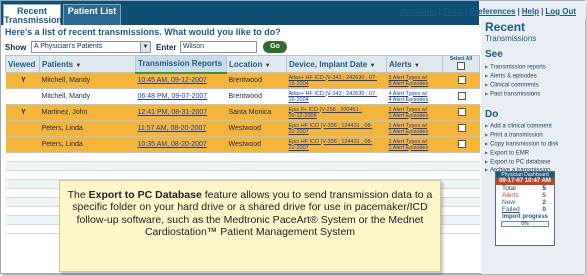 This screenshot has height=276, width=587. What do you see at coordinates (173, 112) in the screenshot?
I see `report-link: 12:41 PM, 08-31-2007` at bounding box center [173, 112].